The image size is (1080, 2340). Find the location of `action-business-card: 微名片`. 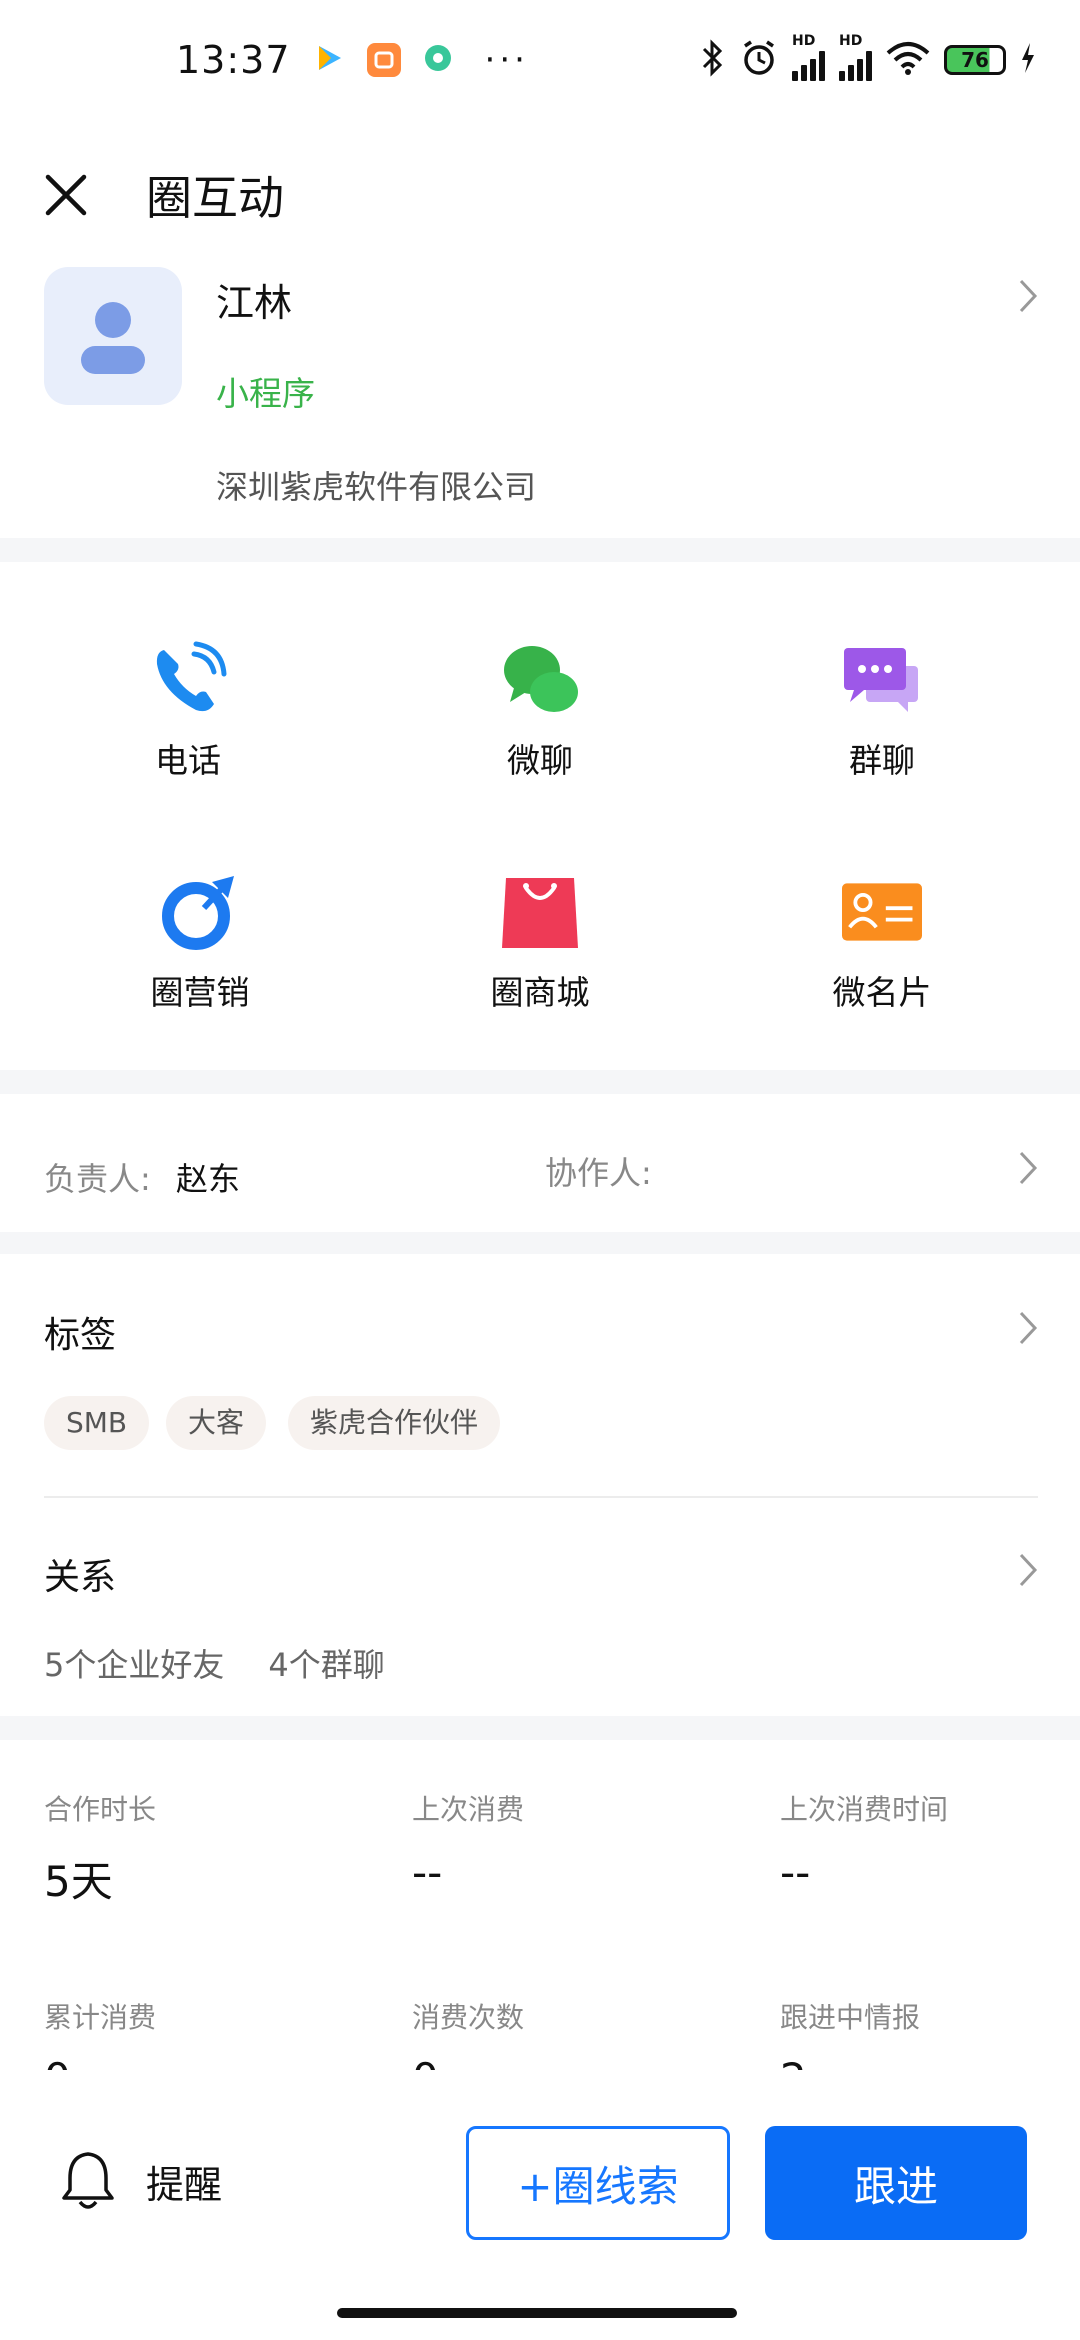

action-business-card: 微名片 is located at coordinates (882, 943).